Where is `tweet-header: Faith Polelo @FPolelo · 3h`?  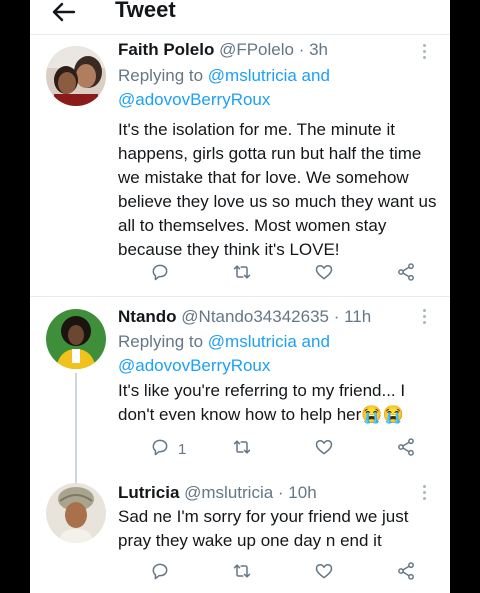
tweet-header: Faith Polelo @FPolelo · 3h is located at coordinates (223, 50).